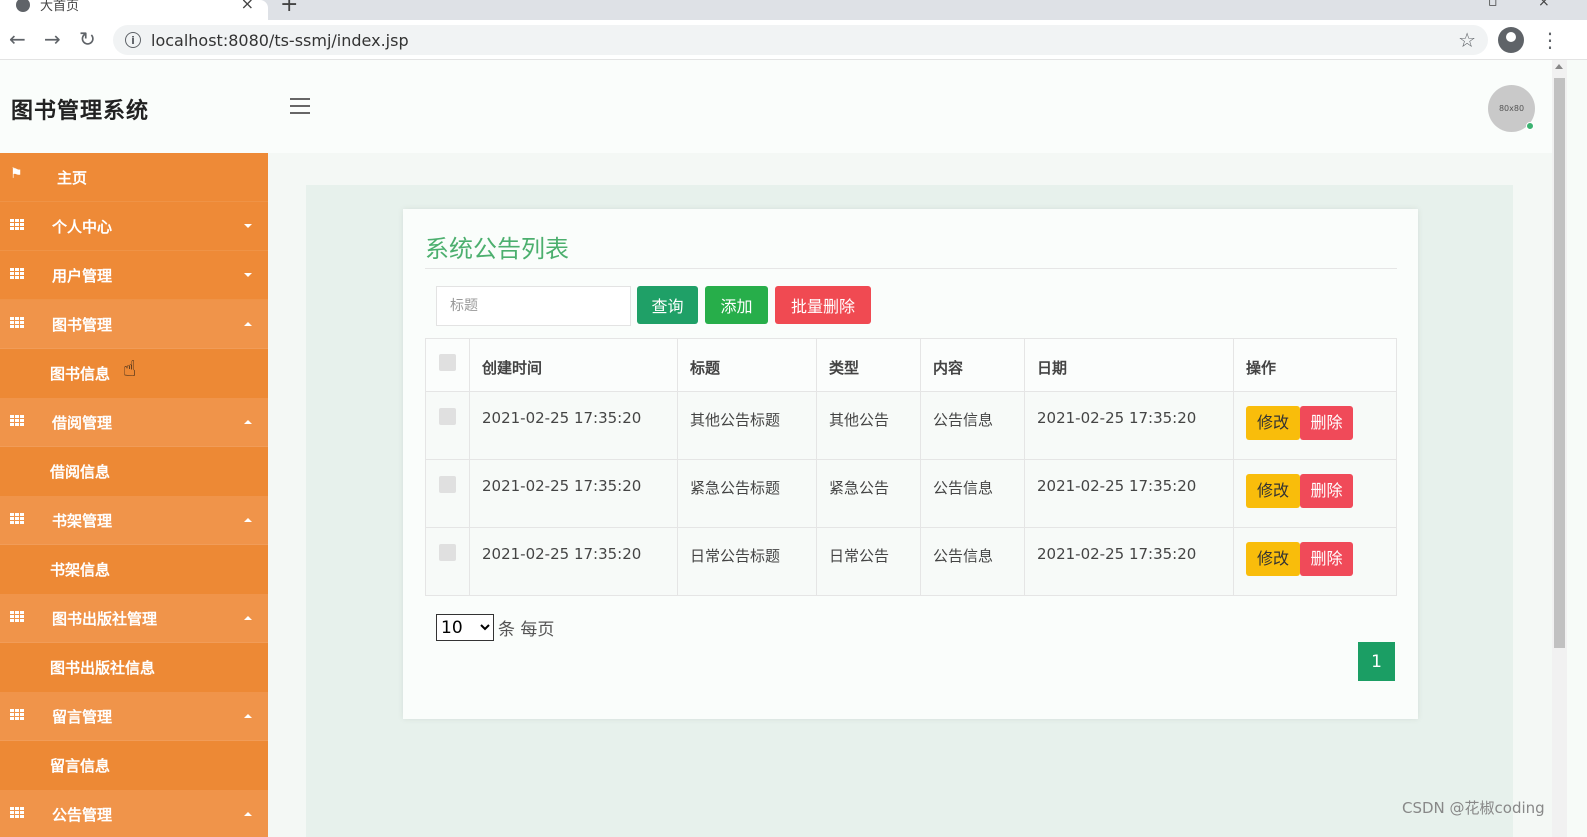  What do you see at coordinates (1376, 661) in the screenshot?
I see `pagination-page-1: 1` at bounding box center [1376, 661].